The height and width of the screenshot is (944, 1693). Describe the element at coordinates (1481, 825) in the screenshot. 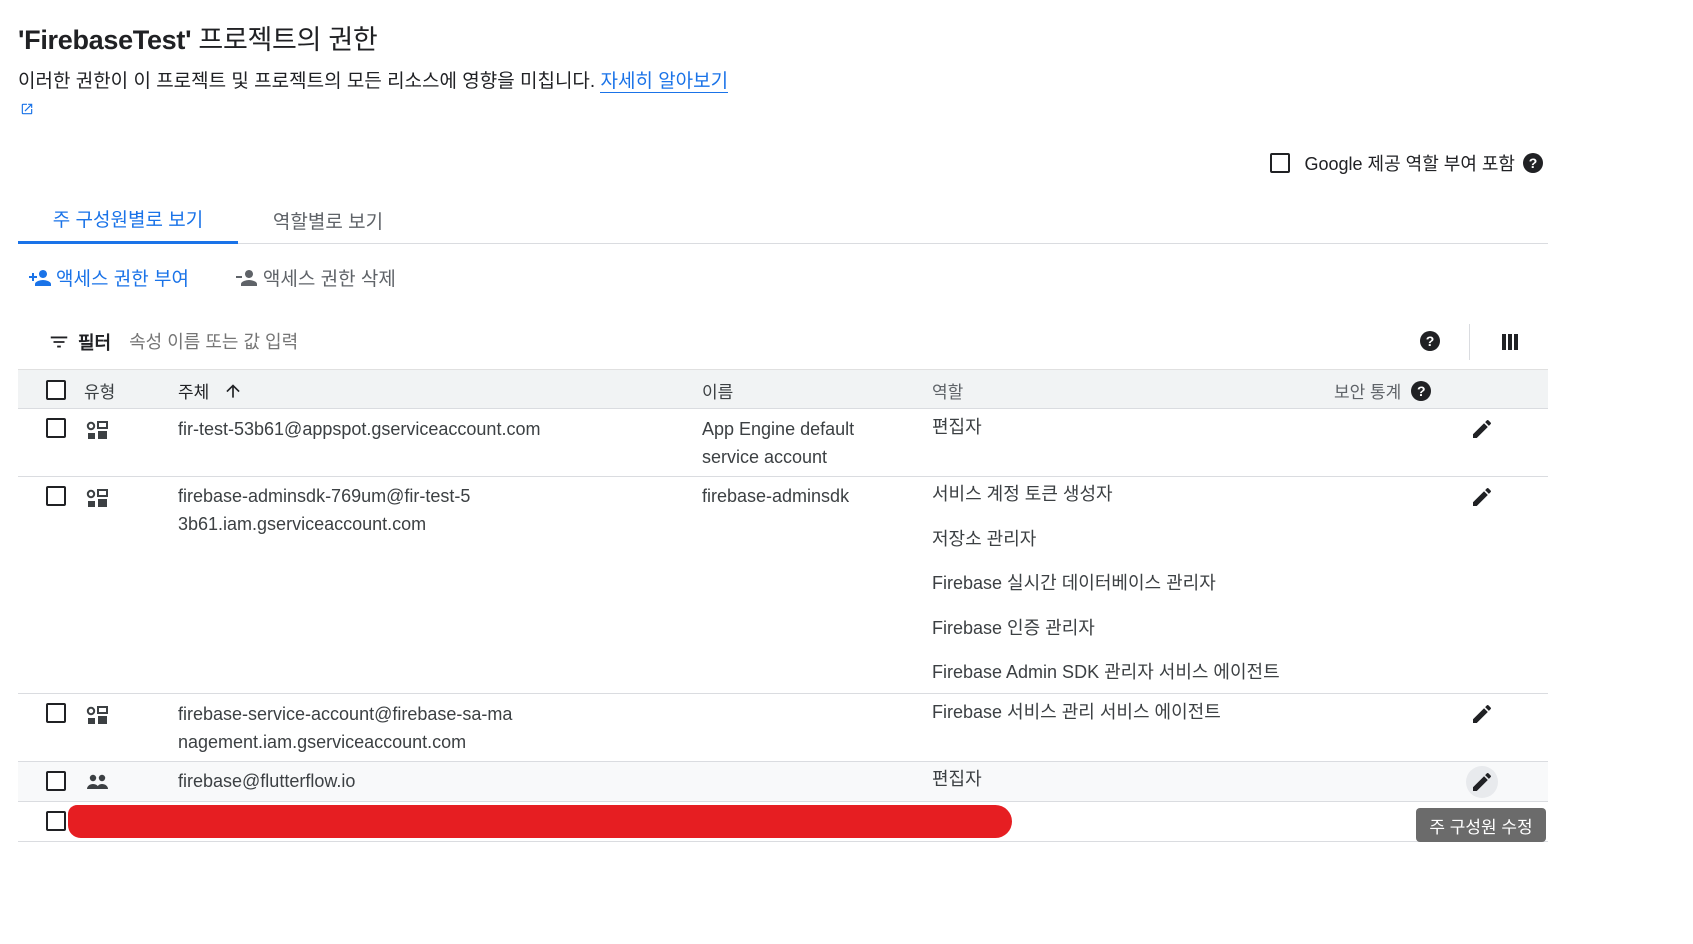

I see `edit-principal-tooltip: 주 구성원 수정` at that location.